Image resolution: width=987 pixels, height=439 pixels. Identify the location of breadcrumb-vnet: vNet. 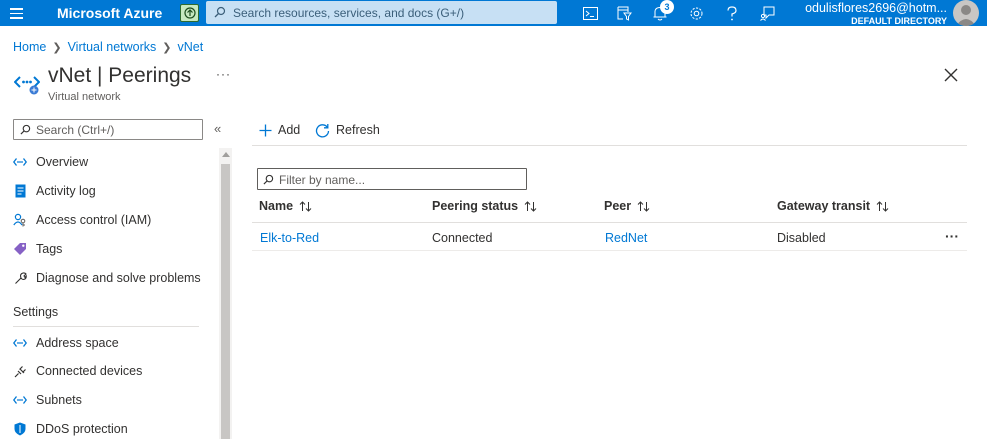
(190, 47).